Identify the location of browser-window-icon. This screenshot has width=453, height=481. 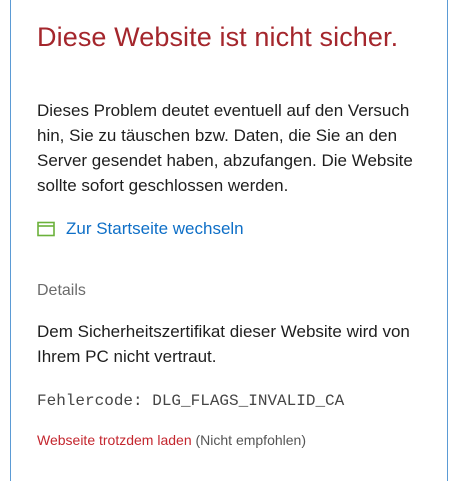
(46, 229).